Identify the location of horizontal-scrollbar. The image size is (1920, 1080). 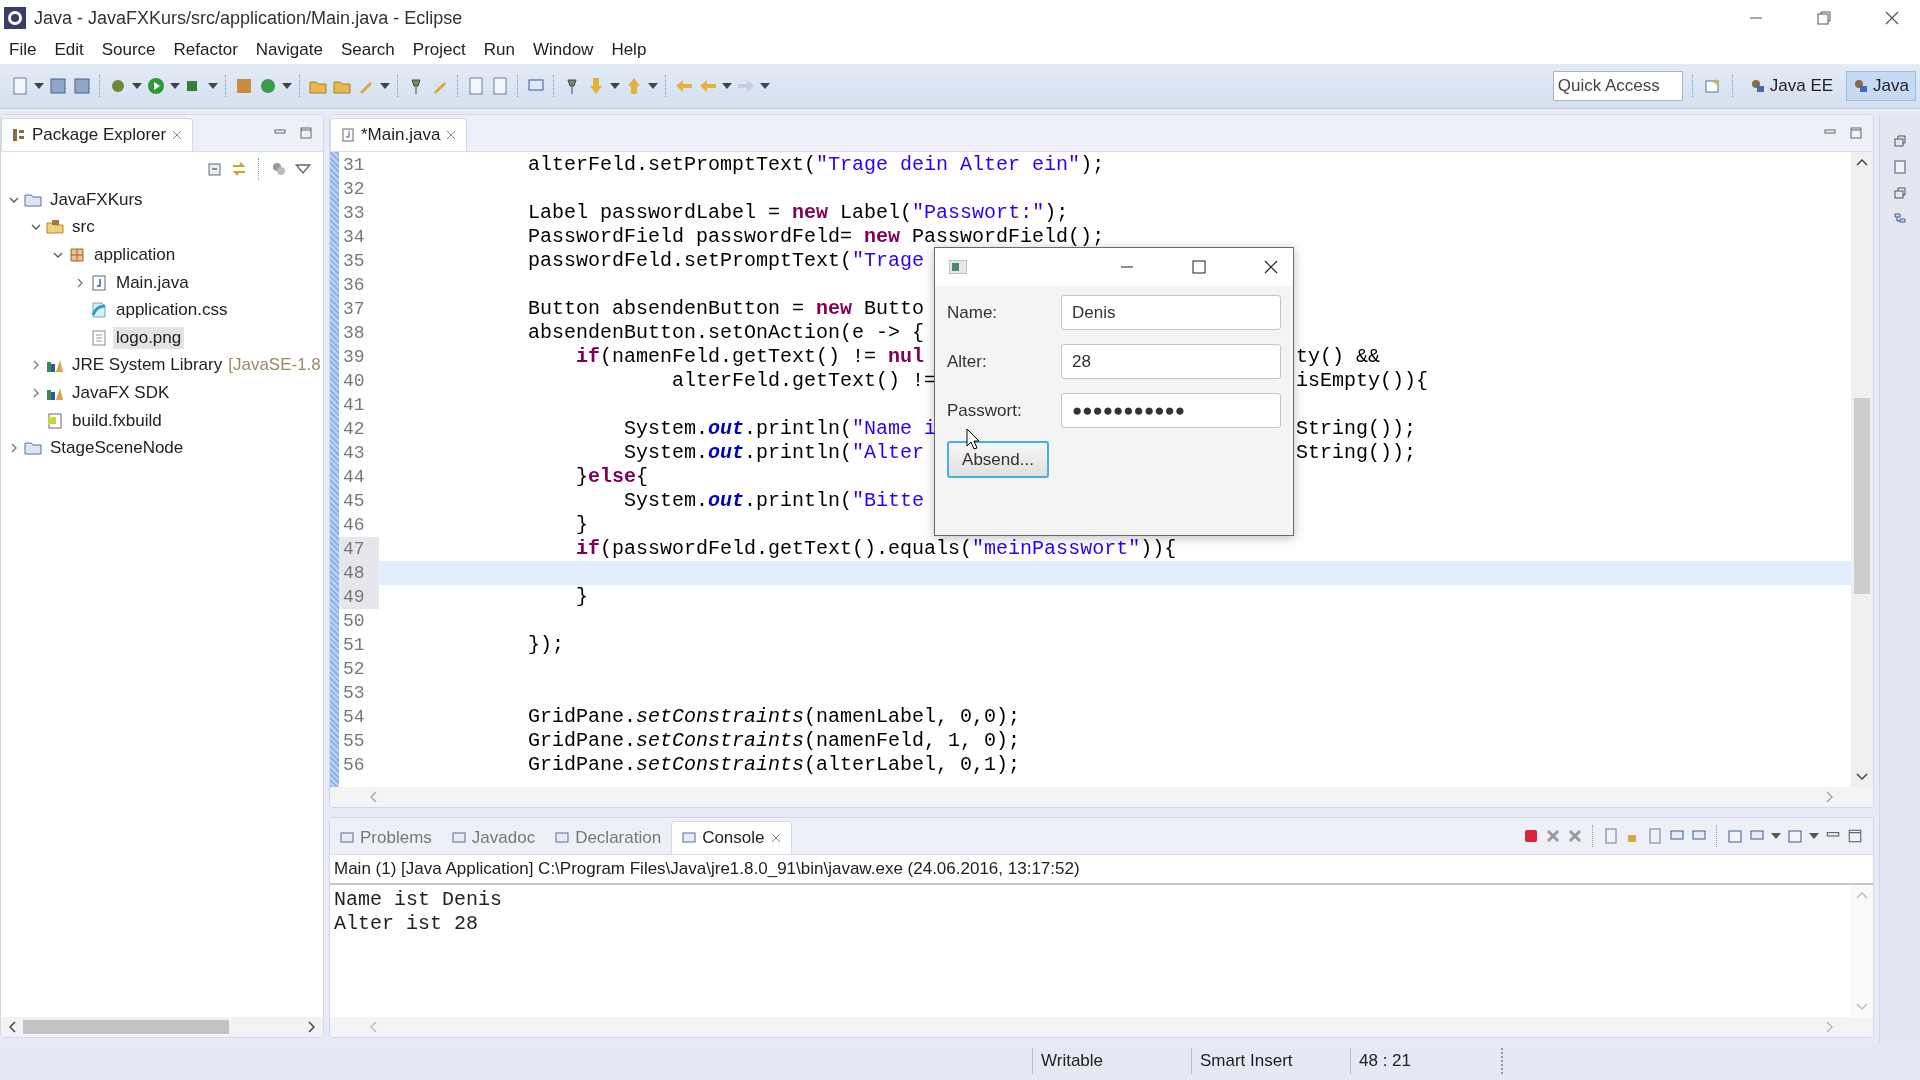
(162, 1027).